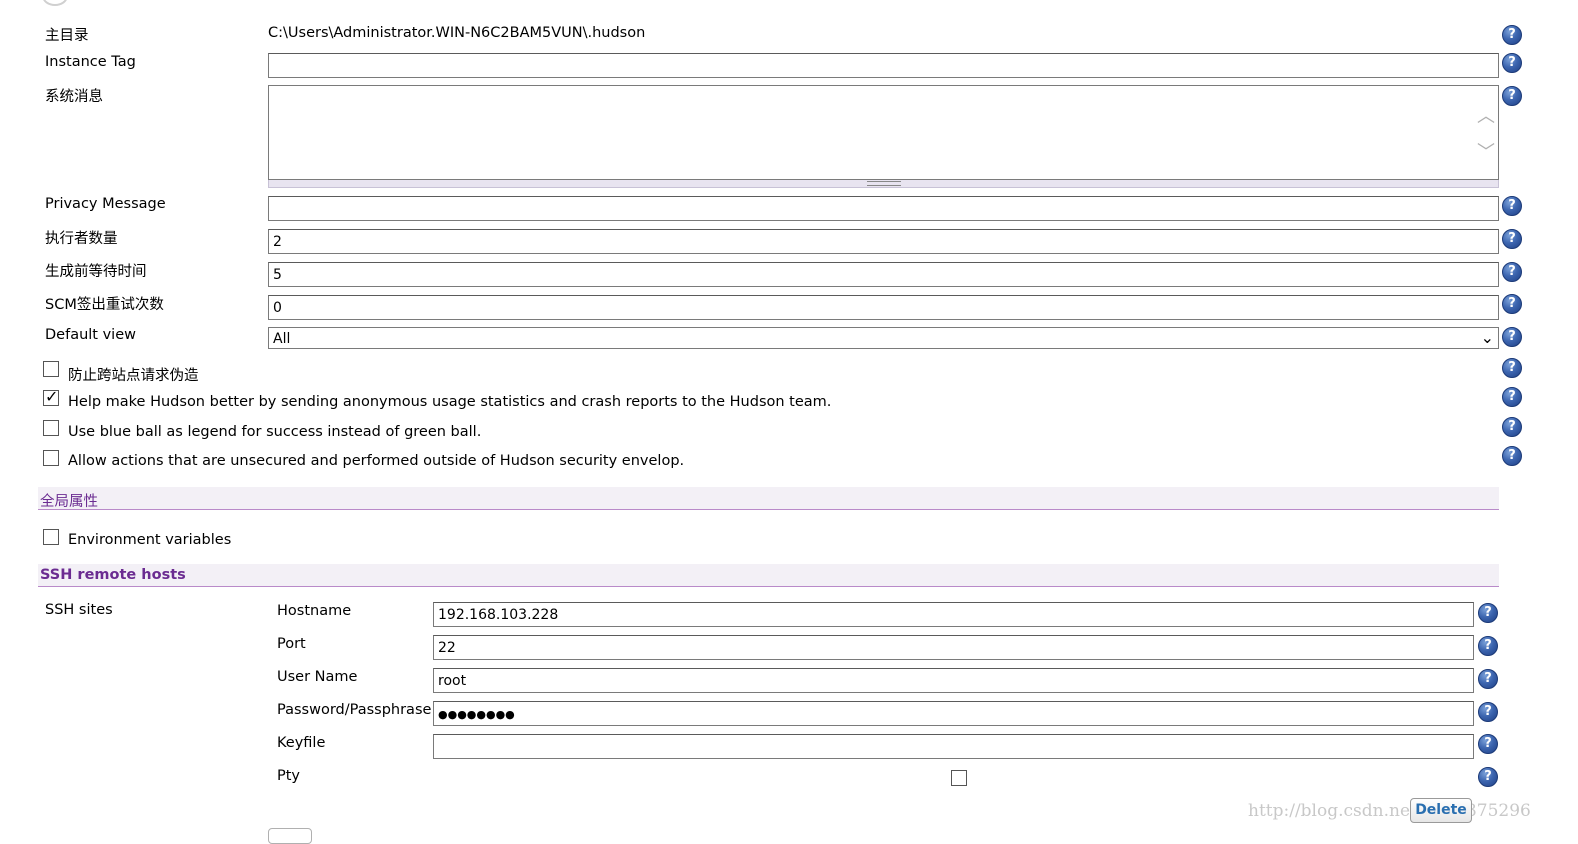  Describe the element at coordinates (150, 540) in the screenshot. I see `env-vars-label: Environment variables` at that location.